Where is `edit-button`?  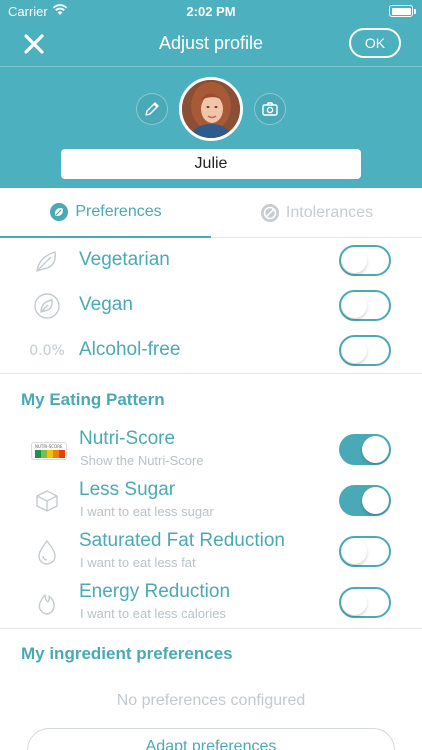 edit-button is located at coordinates (152, 109).